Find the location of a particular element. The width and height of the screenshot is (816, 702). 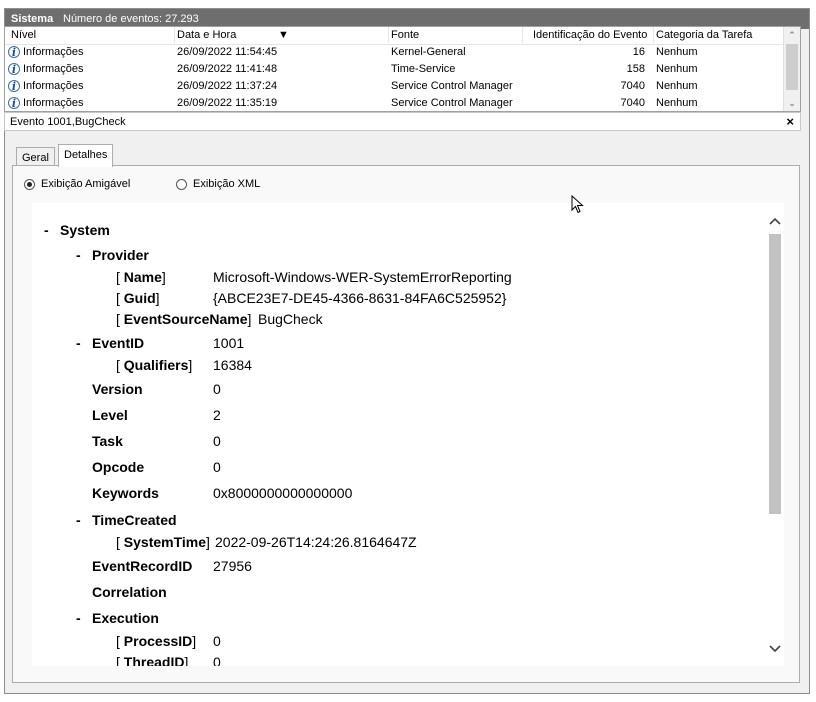

row-datetime: 26/09/2022 11:41:48 is located at coordinates (227, 69).